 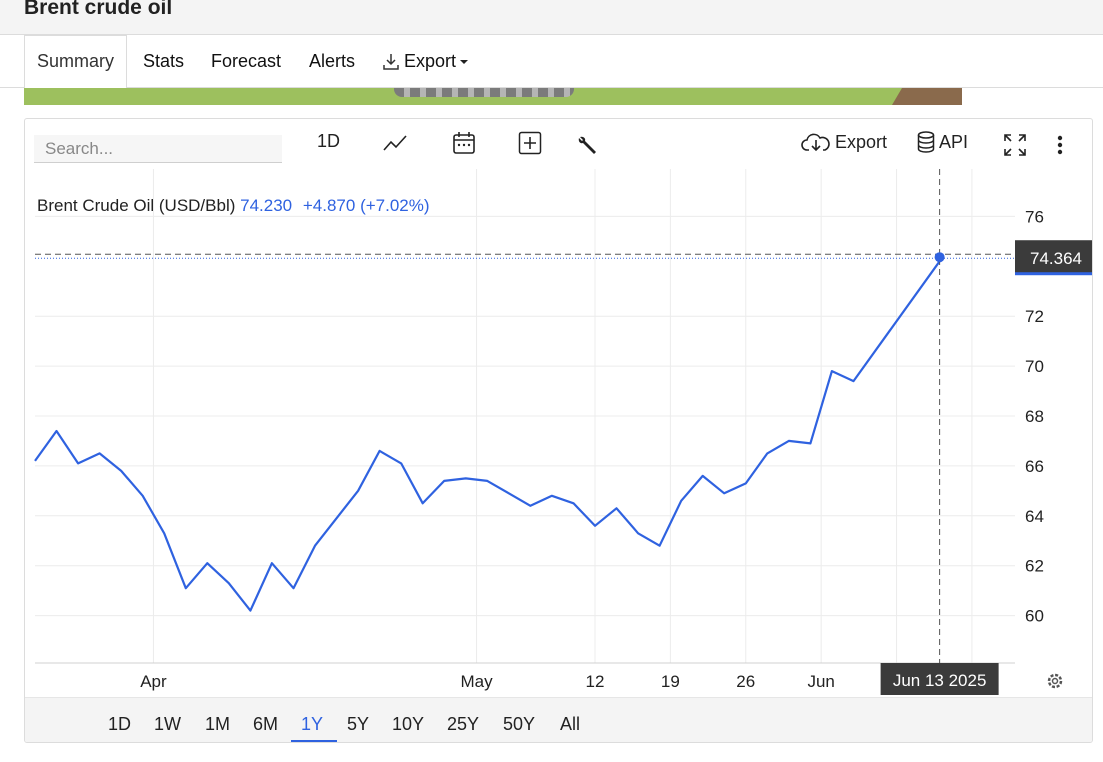 I want to click on calendar-icon, so click(x=464, y=143).